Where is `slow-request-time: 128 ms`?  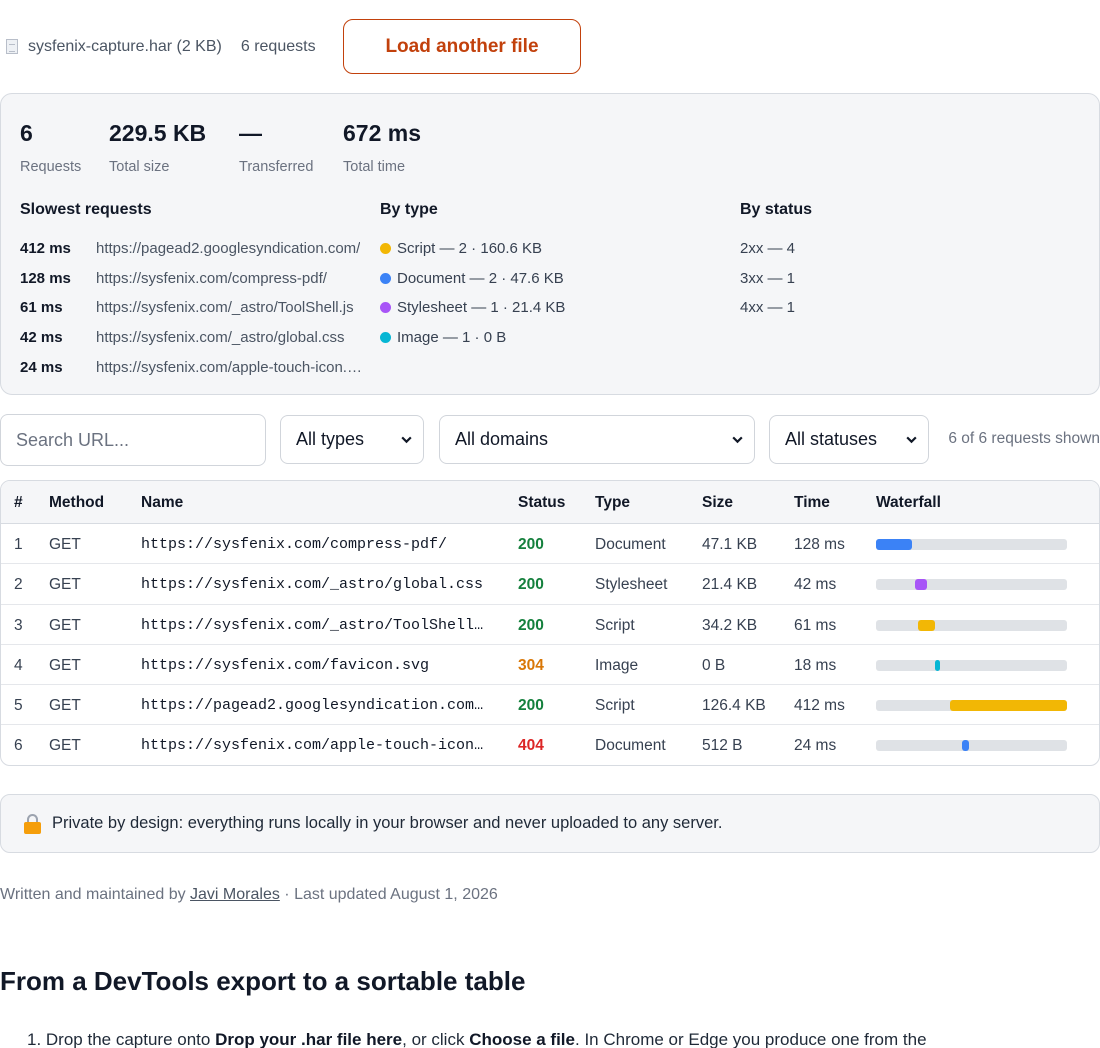 slow-request-time: 128 ms is located at coordinates (45, 278).